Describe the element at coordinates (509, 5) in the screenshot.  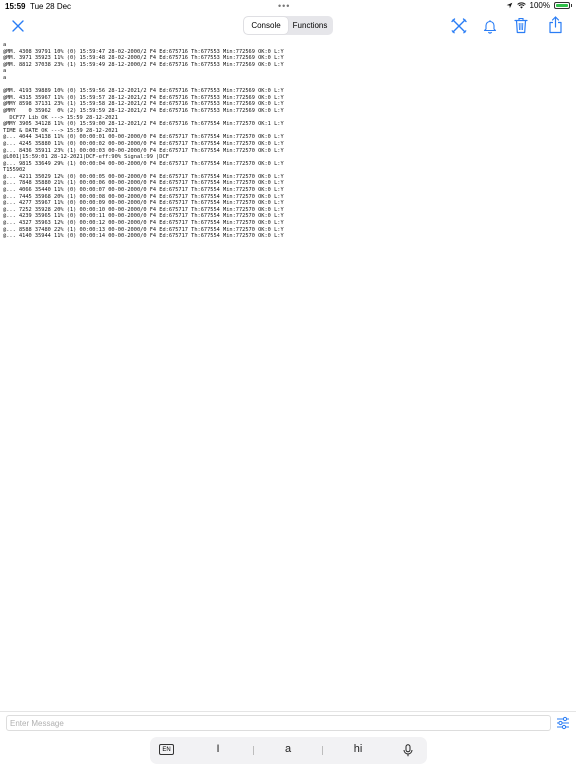
I see `location-icon` at that location.